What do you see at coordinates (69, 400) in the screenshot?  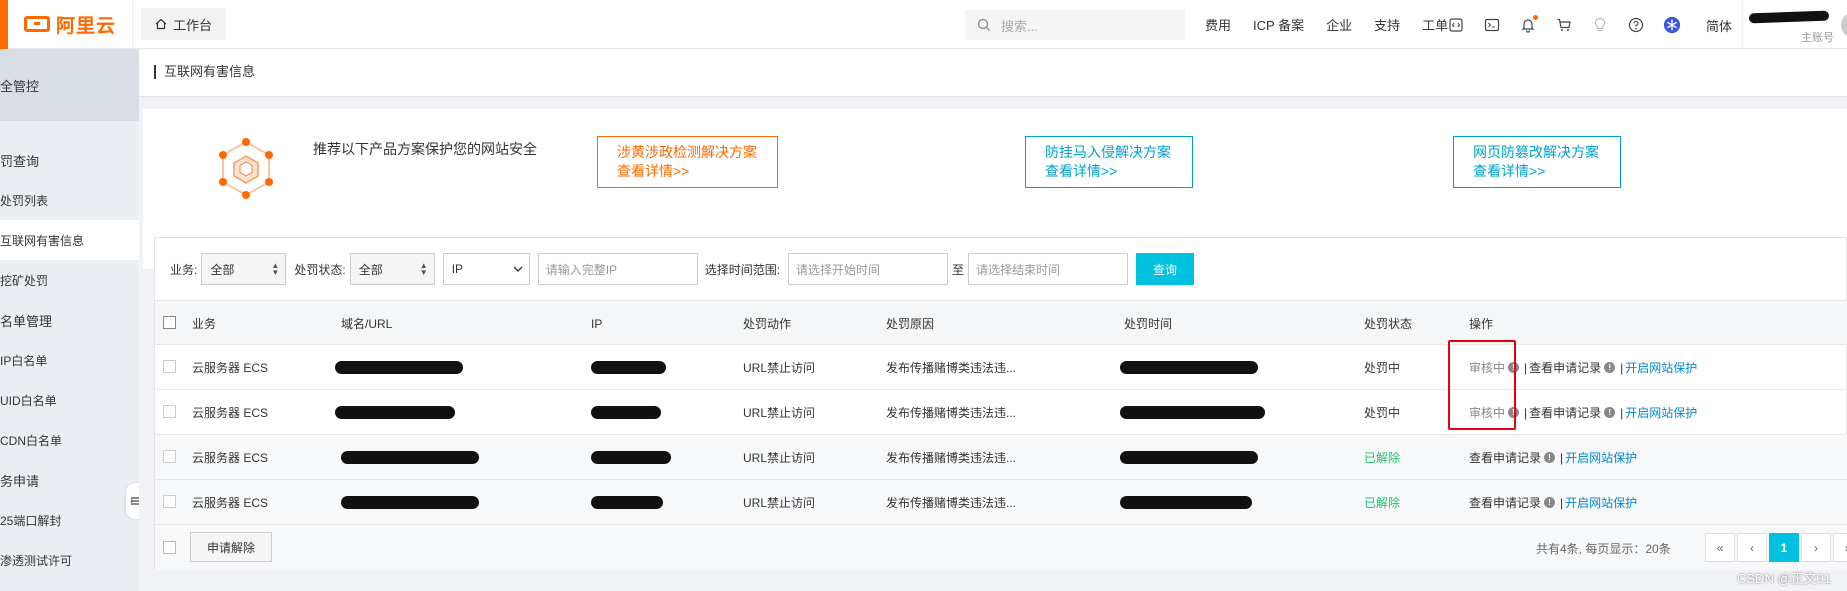 I see `sidebar-item-uid-whitelist: UID白名单` at bounding box center [69, 400].